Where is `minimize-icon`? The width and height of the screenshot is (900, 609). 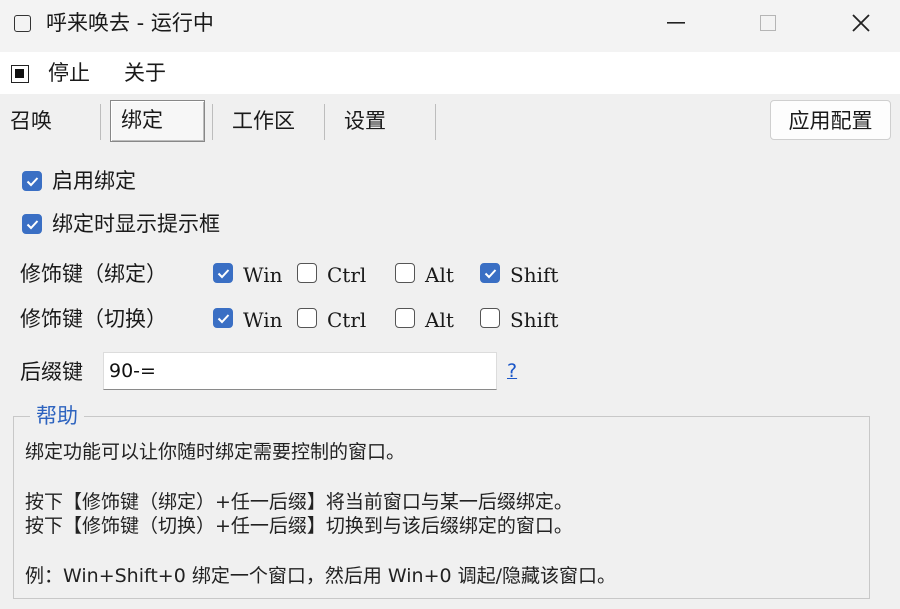 minimize-icon is located at coordinates (676, 23).